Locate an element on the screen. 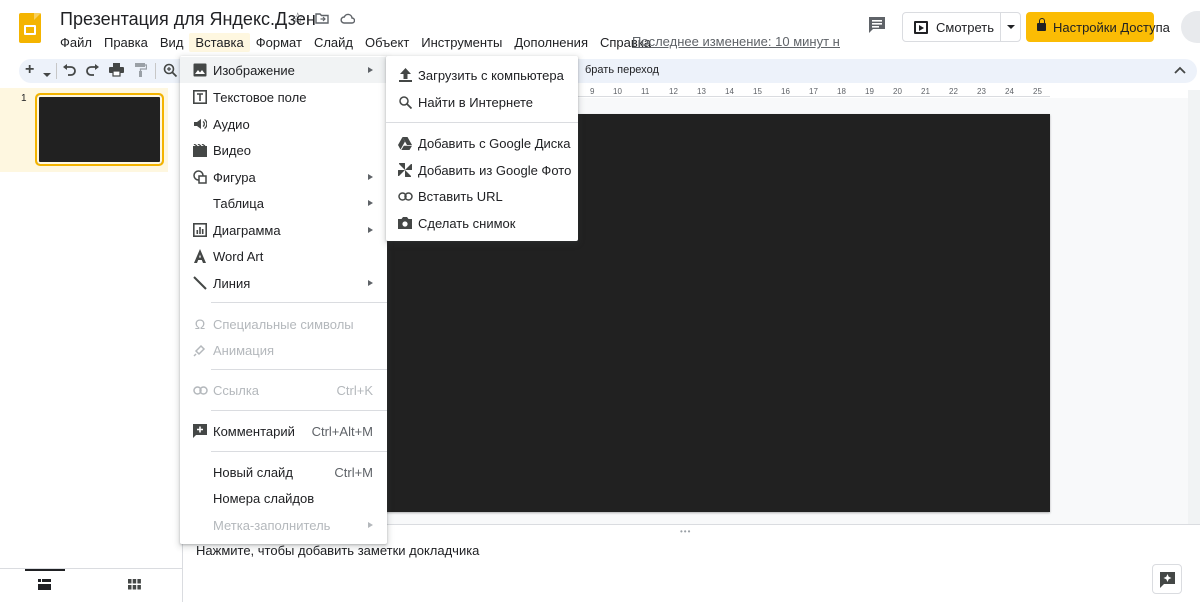 Image resolution: width=1200 pixels, height=602 pixels. ruler-tick: 9 is located at coordinates (592, 91).